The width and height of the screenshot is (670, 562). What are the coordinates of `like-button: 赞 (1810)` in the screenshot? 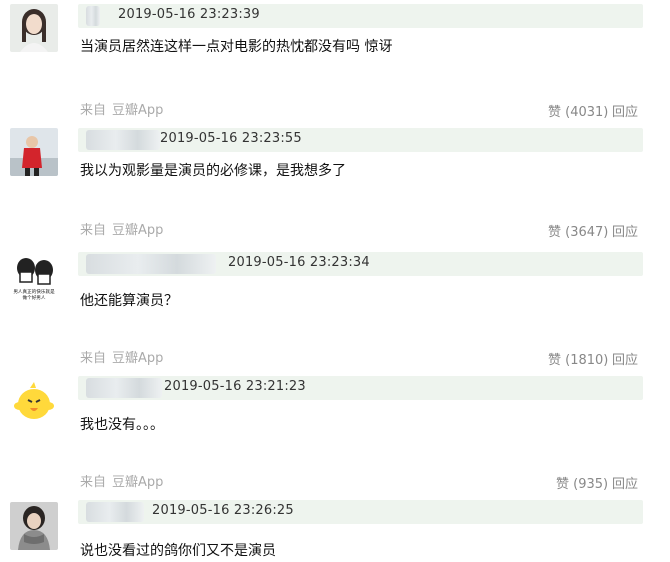 It's located at (578, 358).